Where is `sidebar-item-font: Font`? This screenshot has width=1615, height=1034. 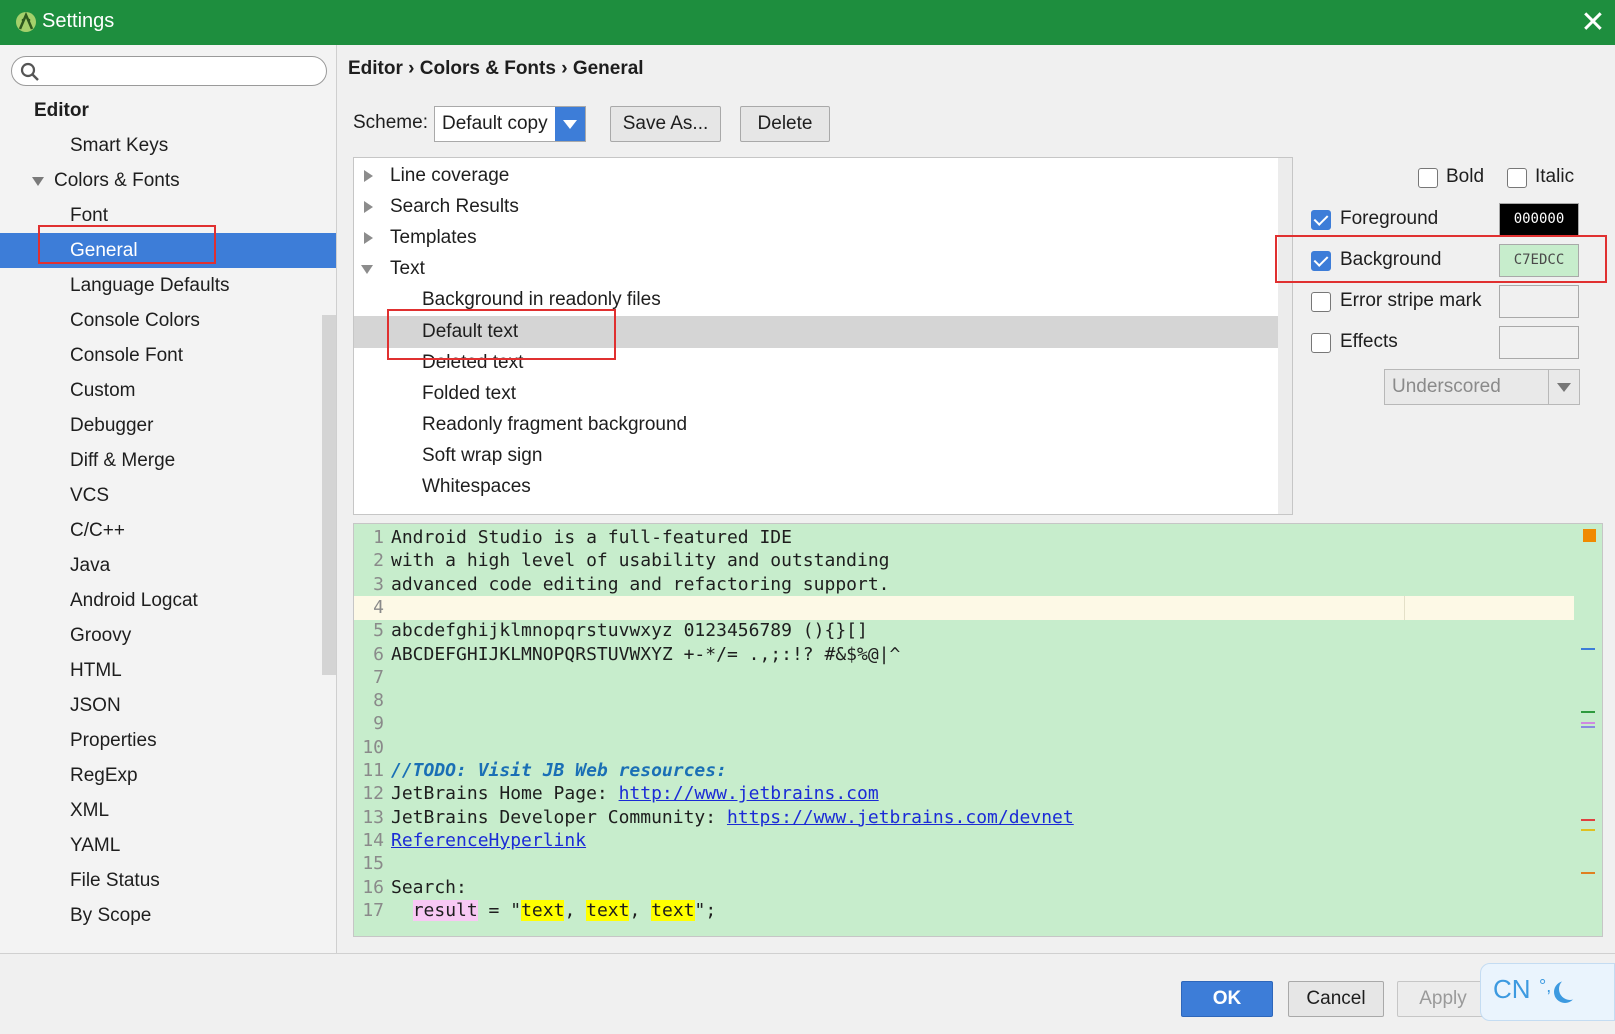
sidebar-item-font: Font is located at coordinates (168, 215).